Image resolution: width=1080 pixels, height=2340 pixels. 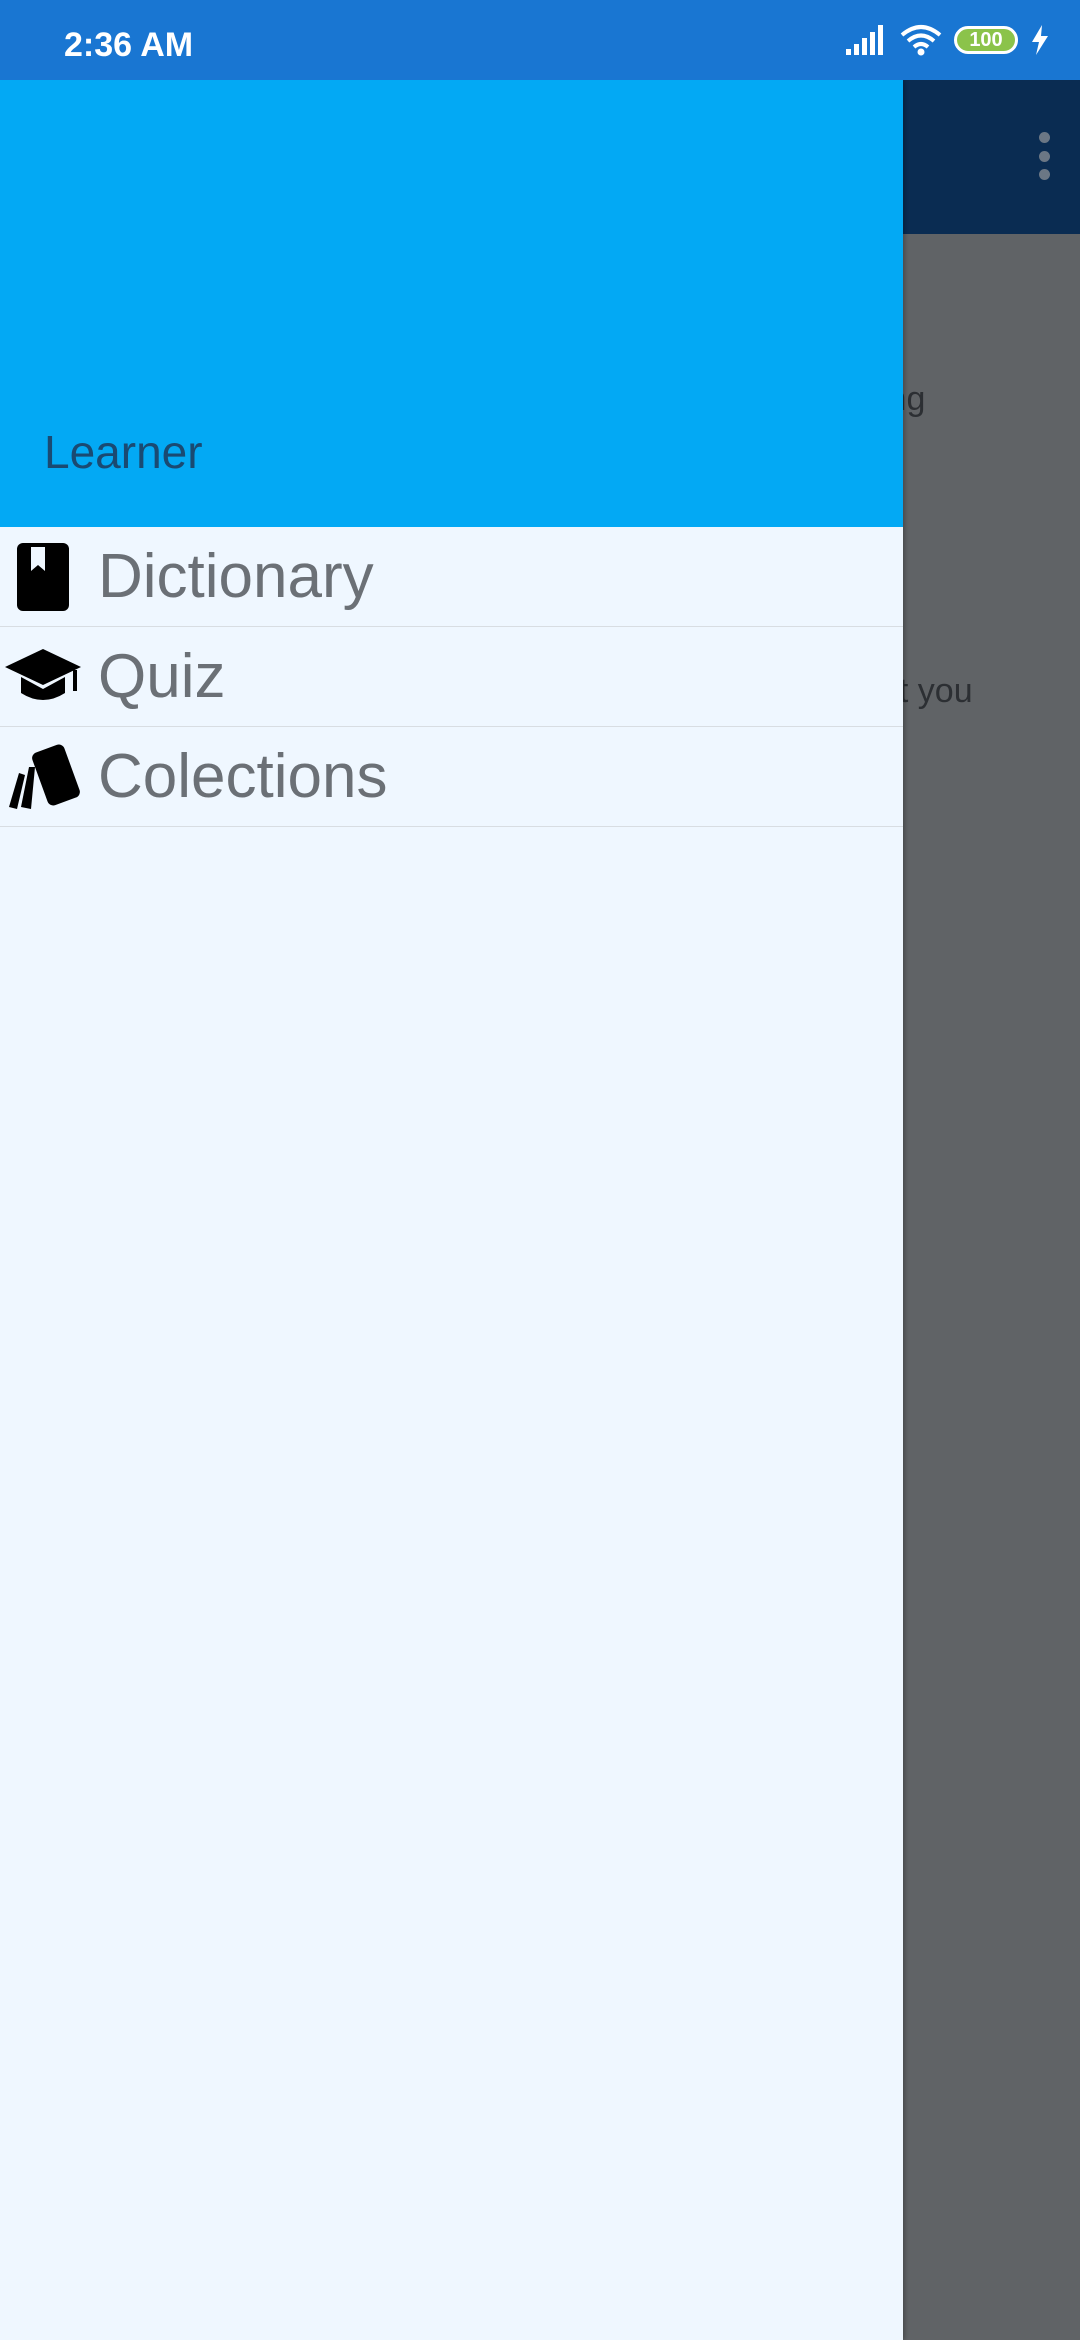 What do you see at coordinates (43, 777) in the screenshot?
I see `cards-icon` at bounding box center [43, 777].